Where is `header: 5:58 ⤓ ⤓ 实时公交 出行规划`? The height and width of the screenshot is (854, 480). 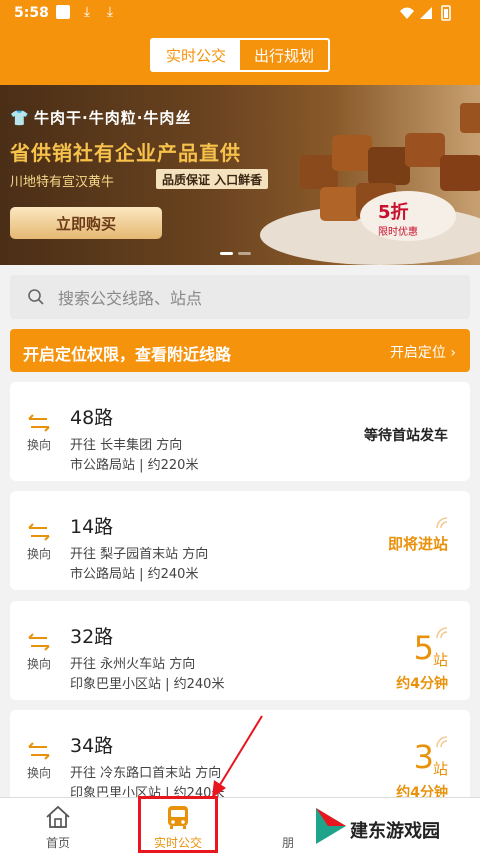 header: 5:58 ⤓ ⤓ 实时公交 出行规划 is located at coordinates (240, 42).